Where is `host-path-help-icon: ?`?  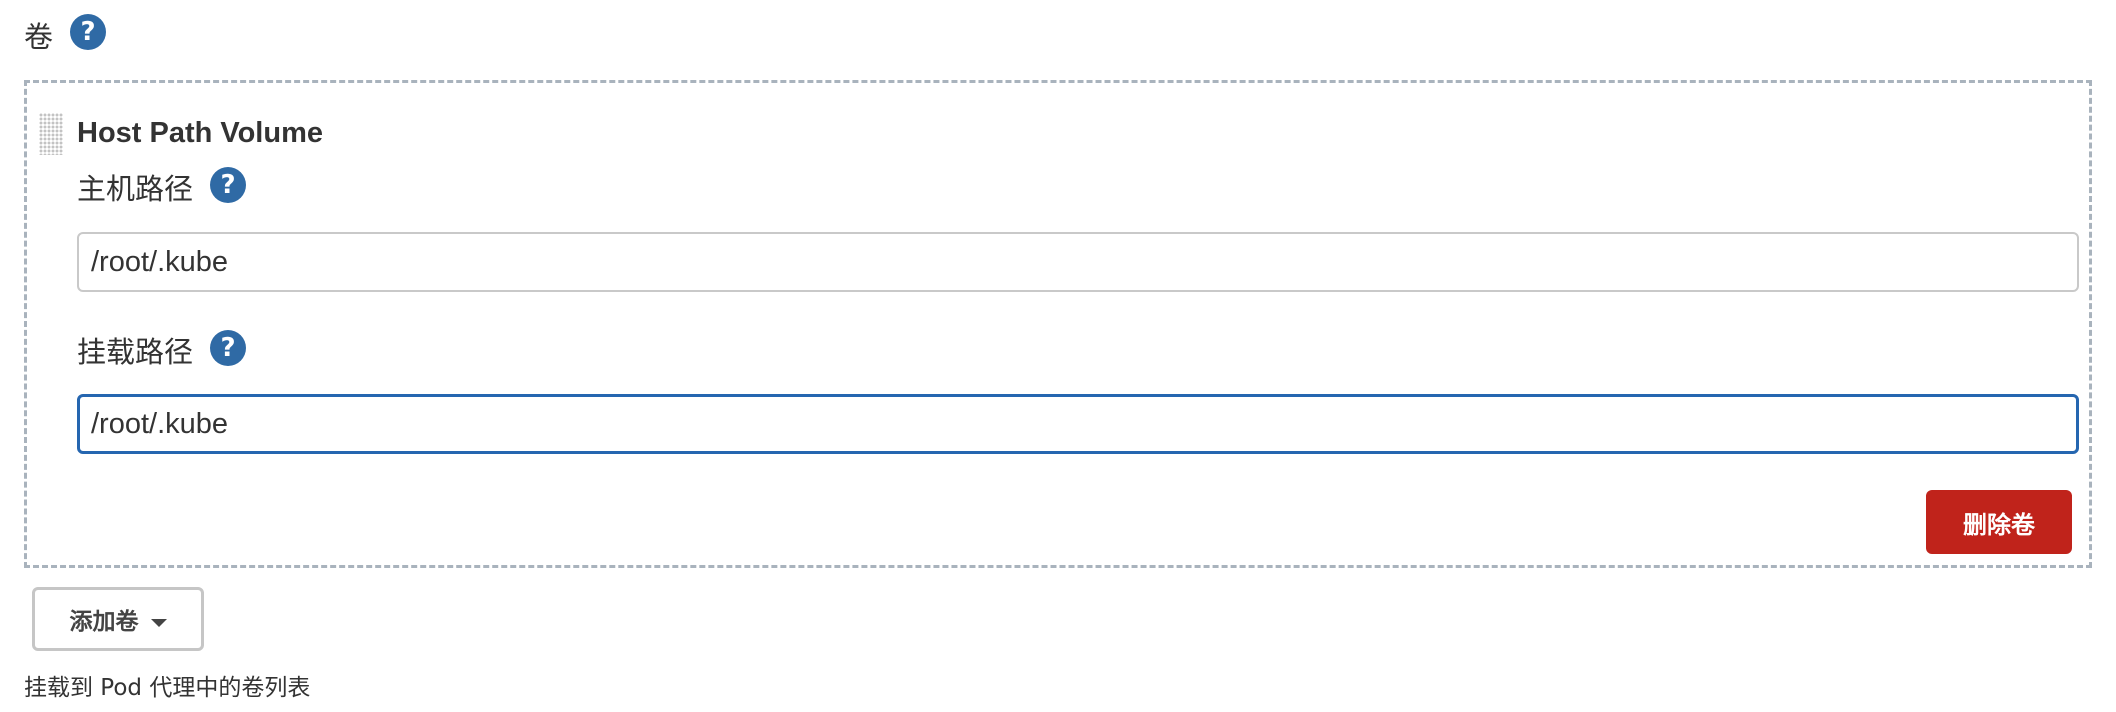 host-path-help-icon: ? is located at coordinates (228, 185).